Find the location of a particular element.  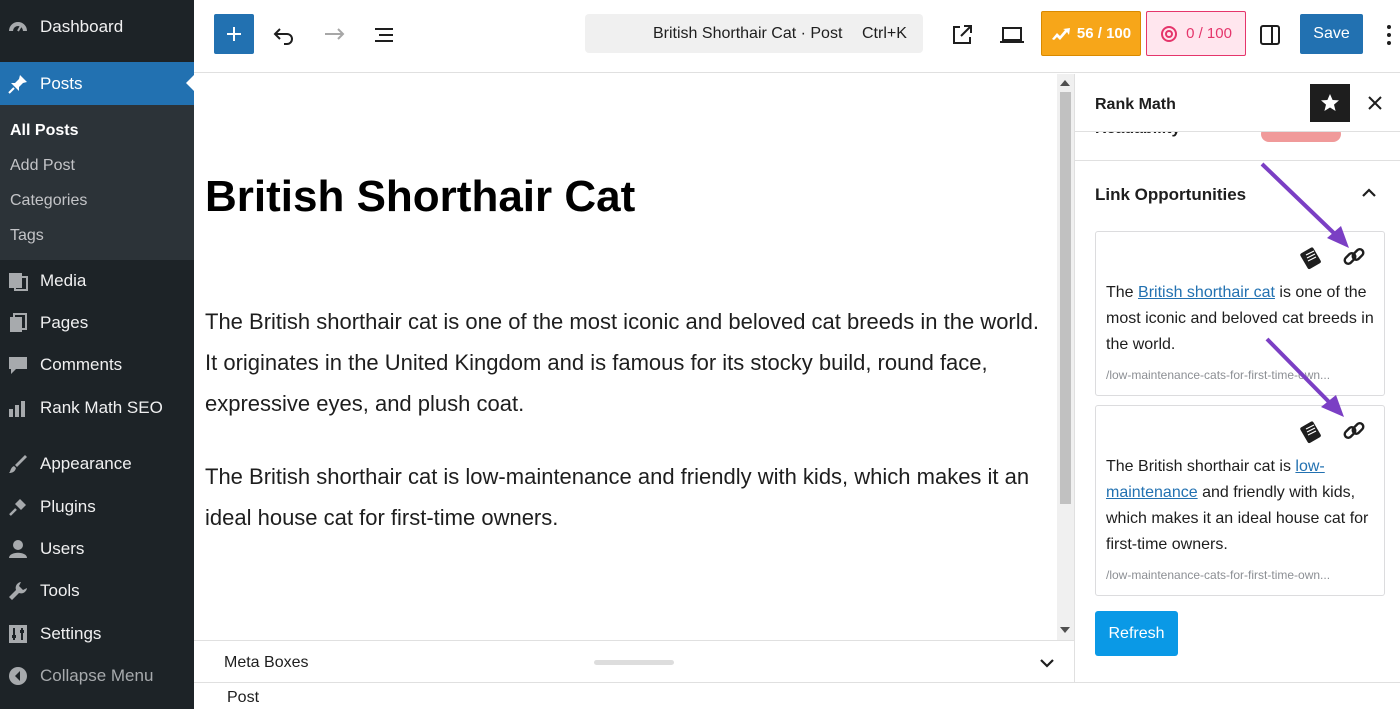

wrench-icon is located at coordinates (18, 591).